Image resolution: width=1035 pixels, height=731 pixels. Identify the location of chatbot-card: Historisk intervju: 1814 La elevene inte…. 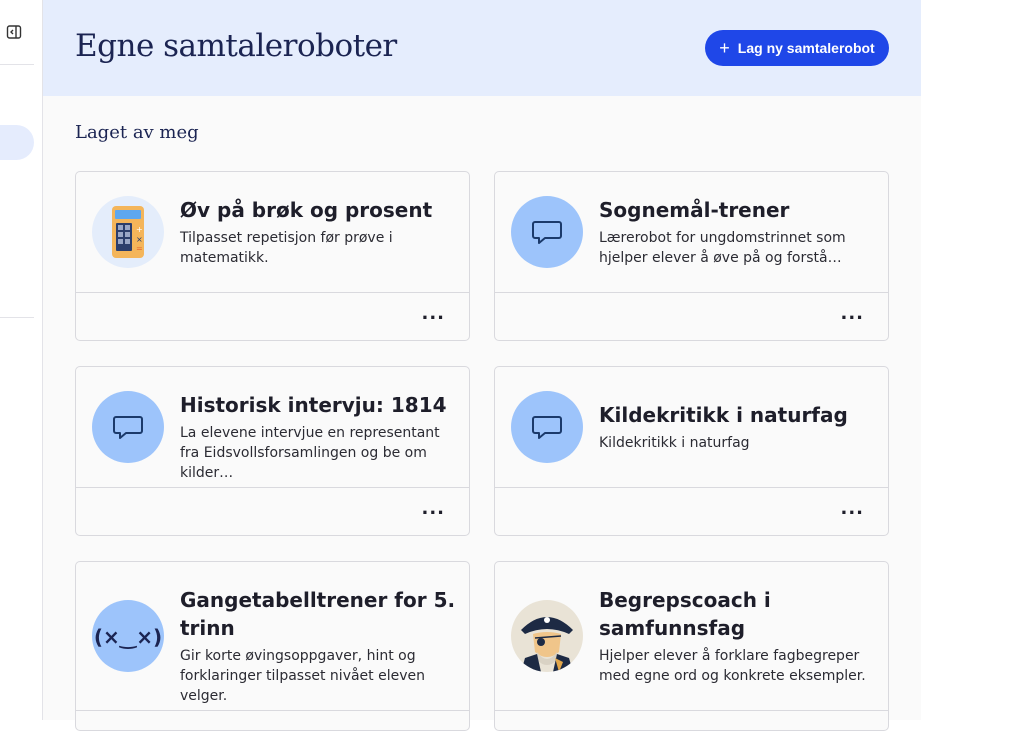
(272, 451).